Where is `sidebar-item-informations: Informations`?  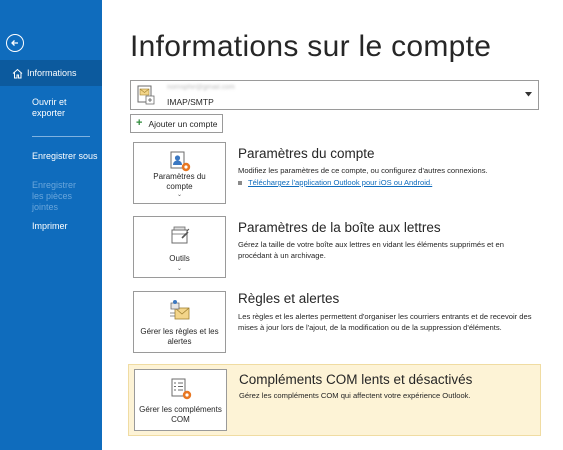 sidebar-item-informations: Informations is located at coordinates (51, 73).